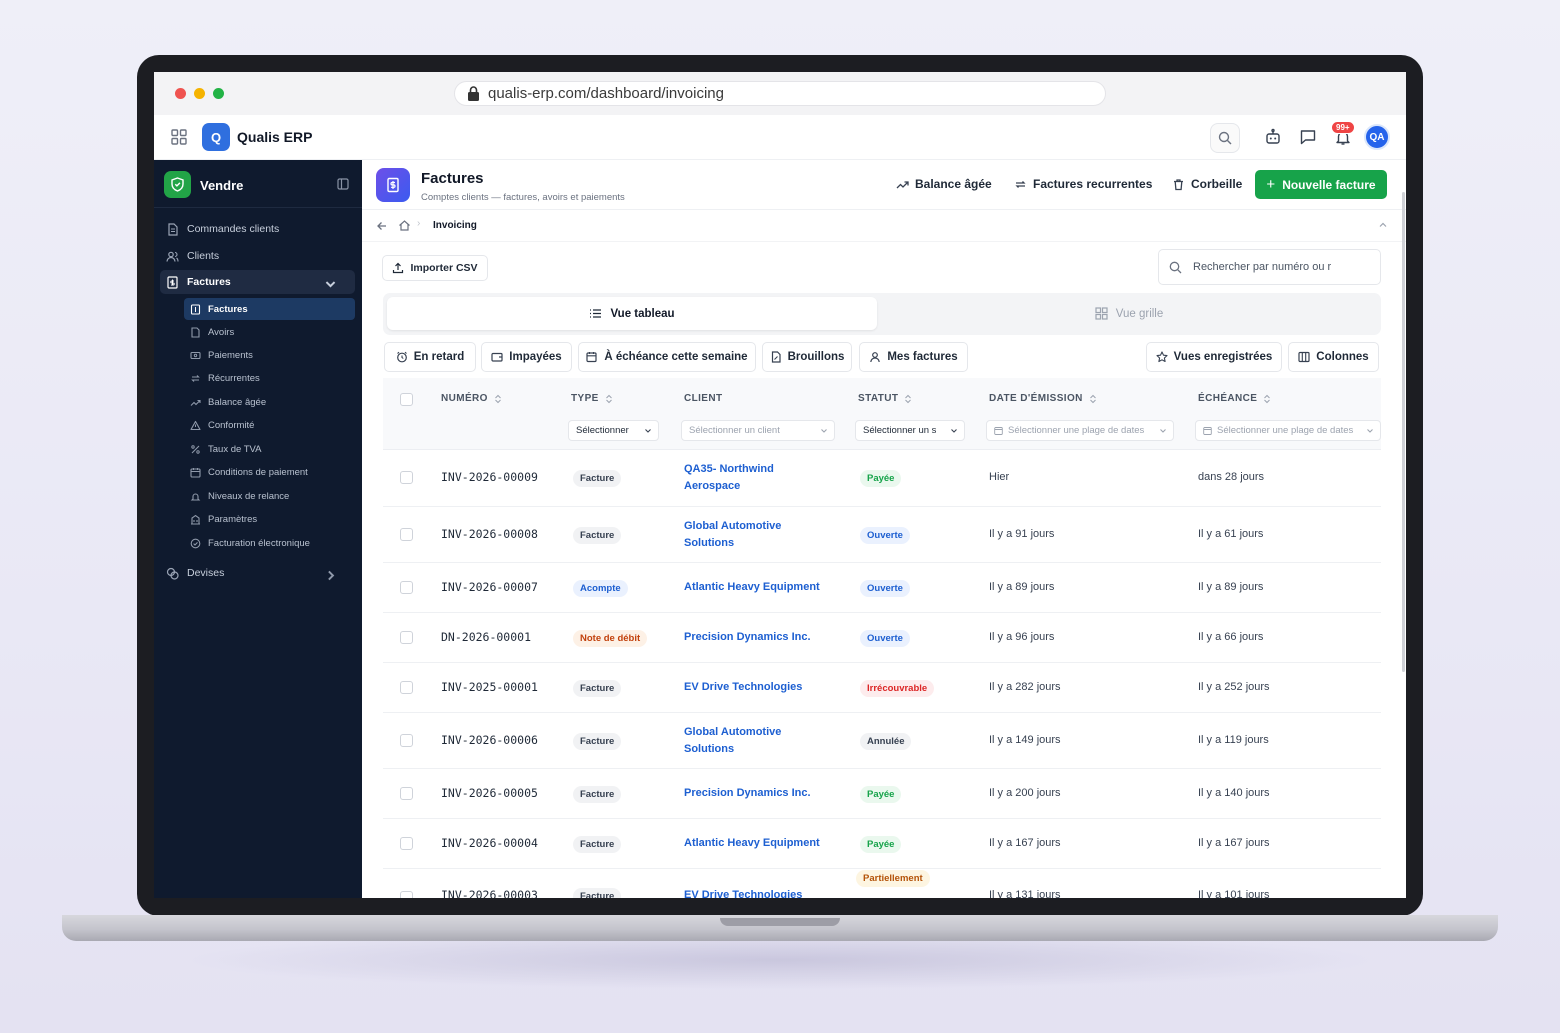 Image resolution: width=1560 pixels, height=1033 pixels. Describe the element at coordinates (1043, 398) in the screenshot. I see `column-header-date-emission: DATE D'ÉMISSION` at that location.